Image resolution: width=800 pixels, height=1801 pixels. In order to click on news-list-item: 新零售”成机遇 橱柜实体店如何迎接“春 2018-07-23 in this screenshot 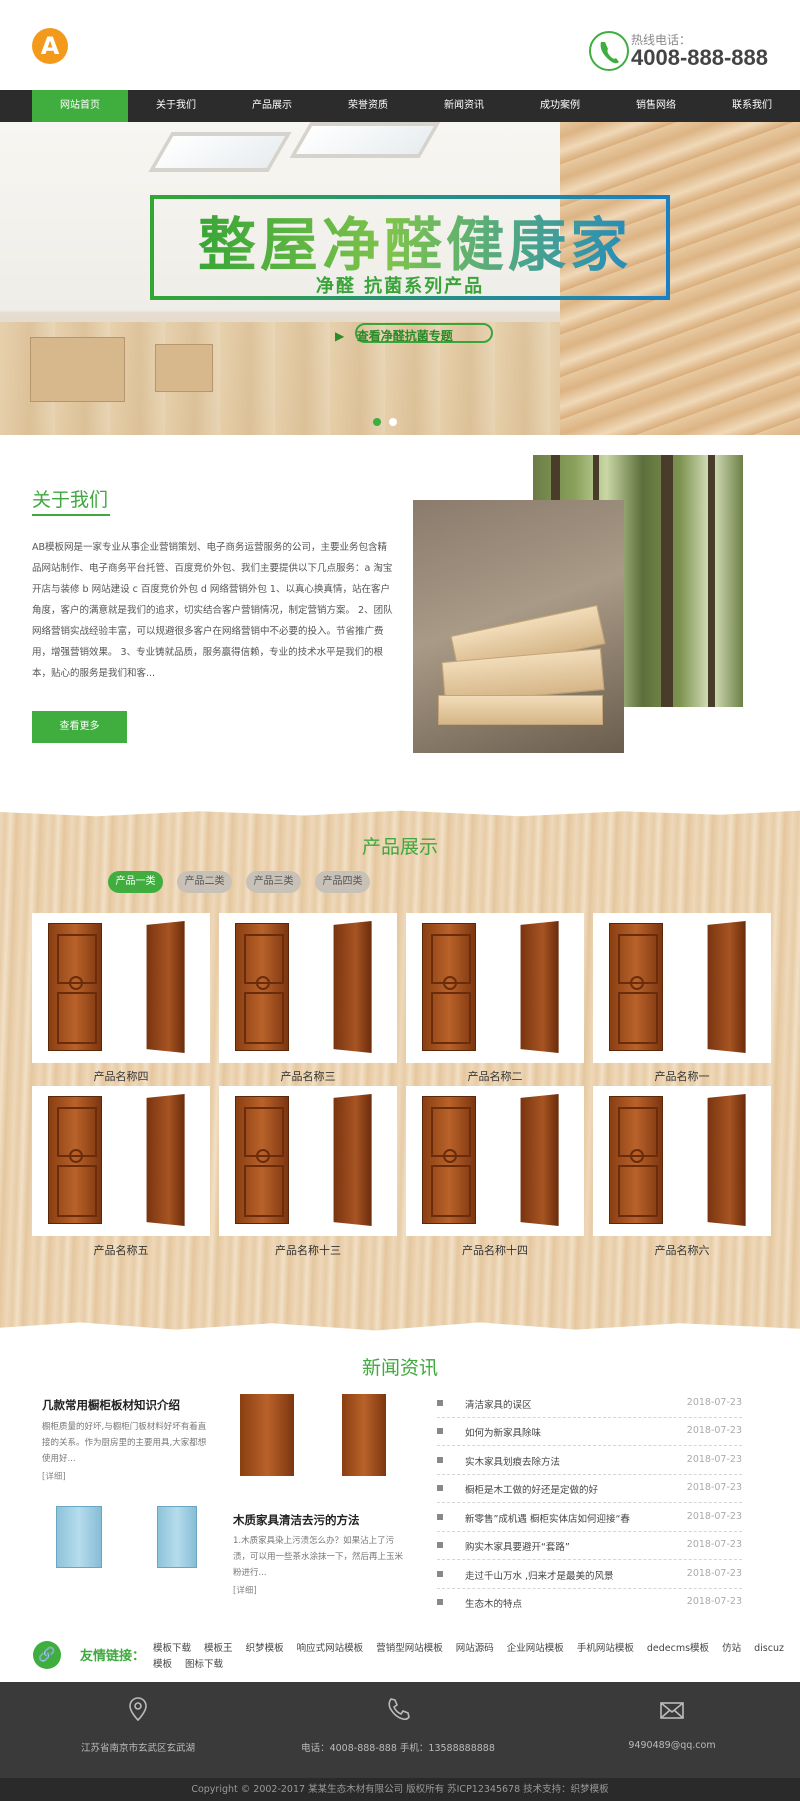, I will do `click(589, 1518)`.